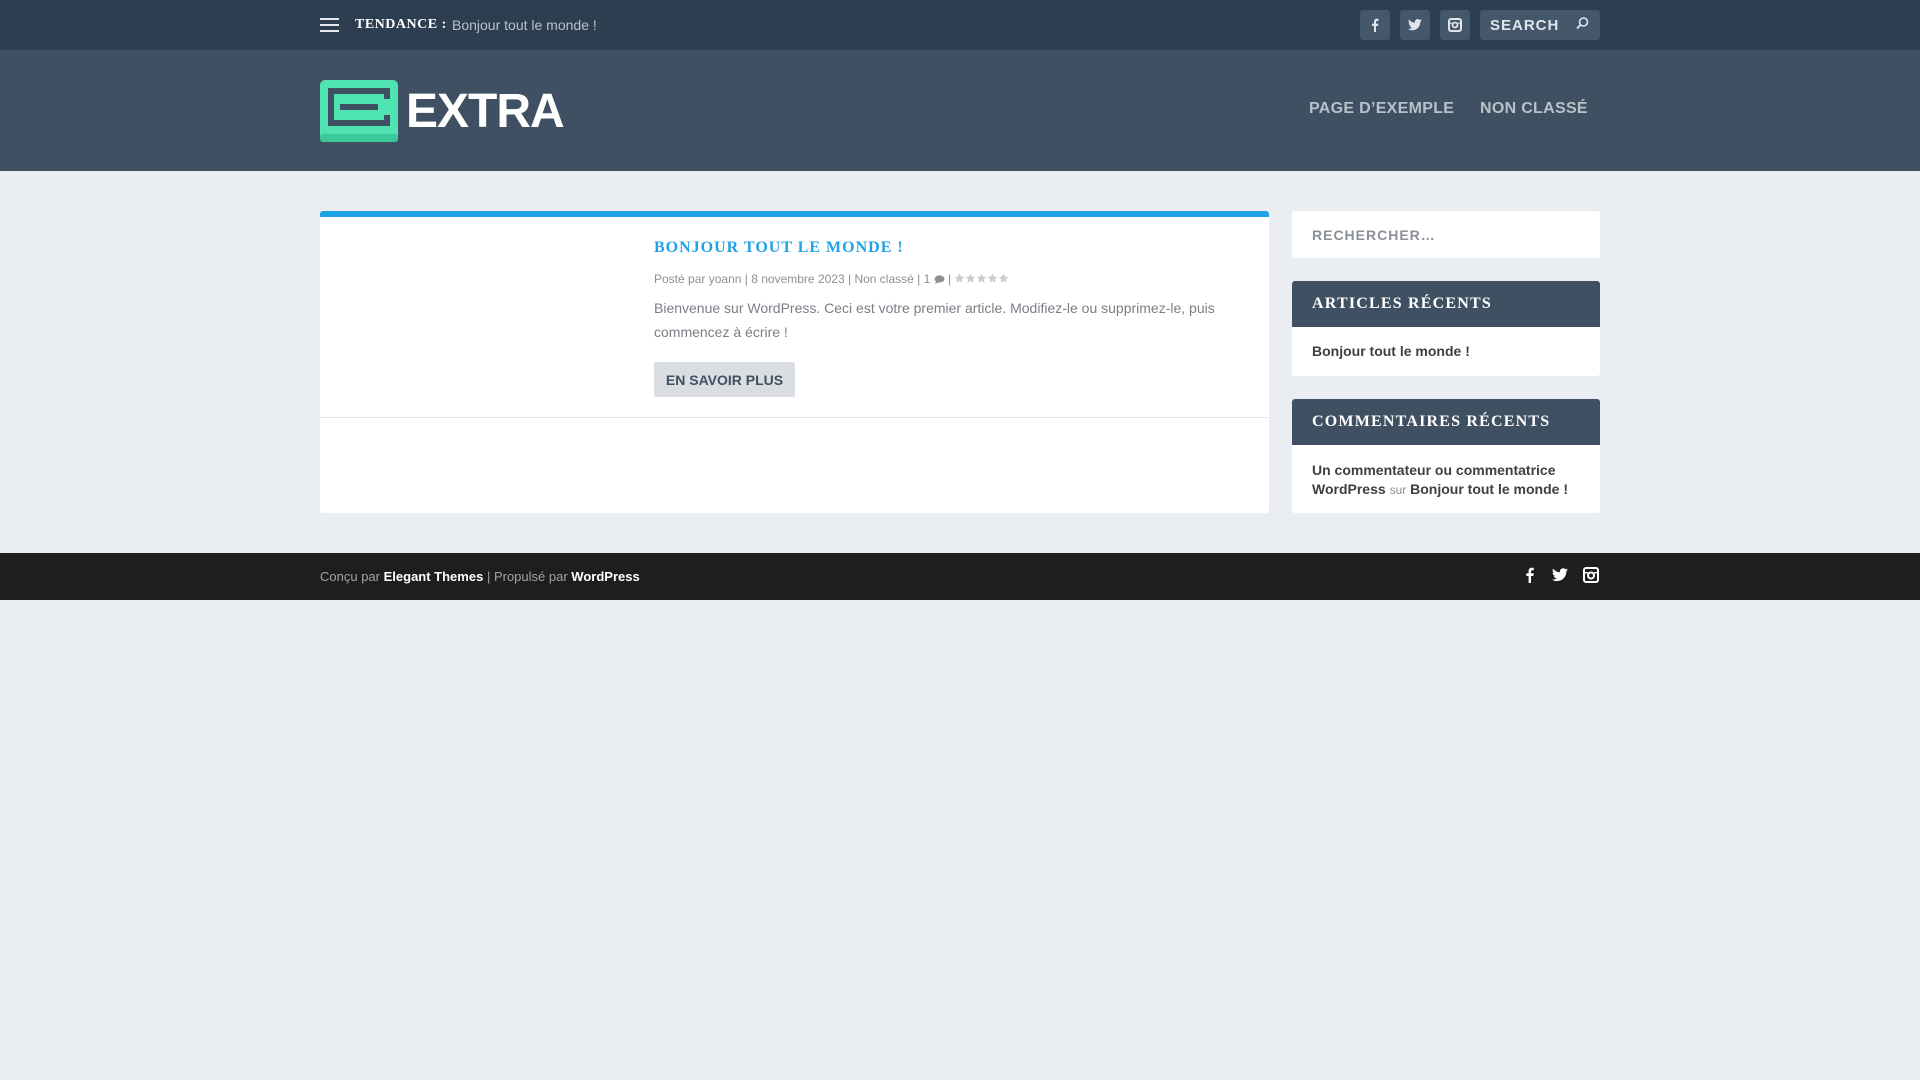 The image size is (1920, 1080). I want to click on read-more-button: EN SAVOIR PLUS, so click(724, 379).